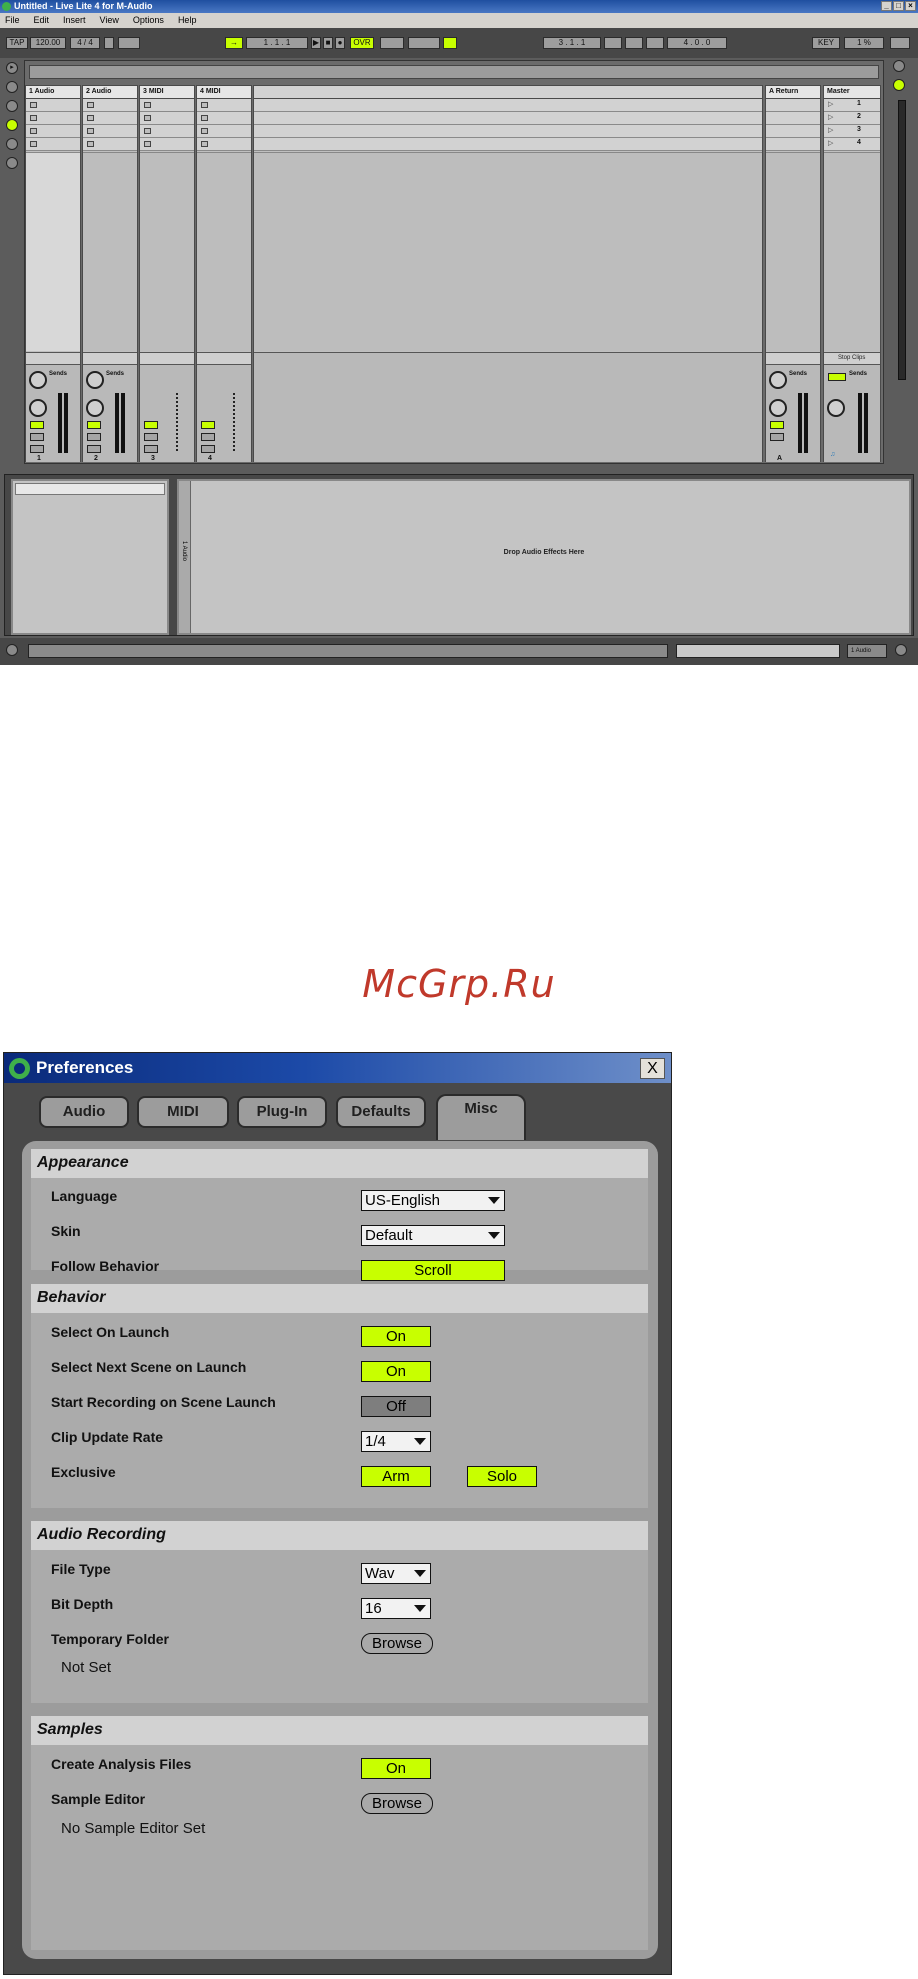  What do you see at coordinates (42, 20) in the screenshot?
I see `menu-edit: Edit` at bounding box center [42, 20].